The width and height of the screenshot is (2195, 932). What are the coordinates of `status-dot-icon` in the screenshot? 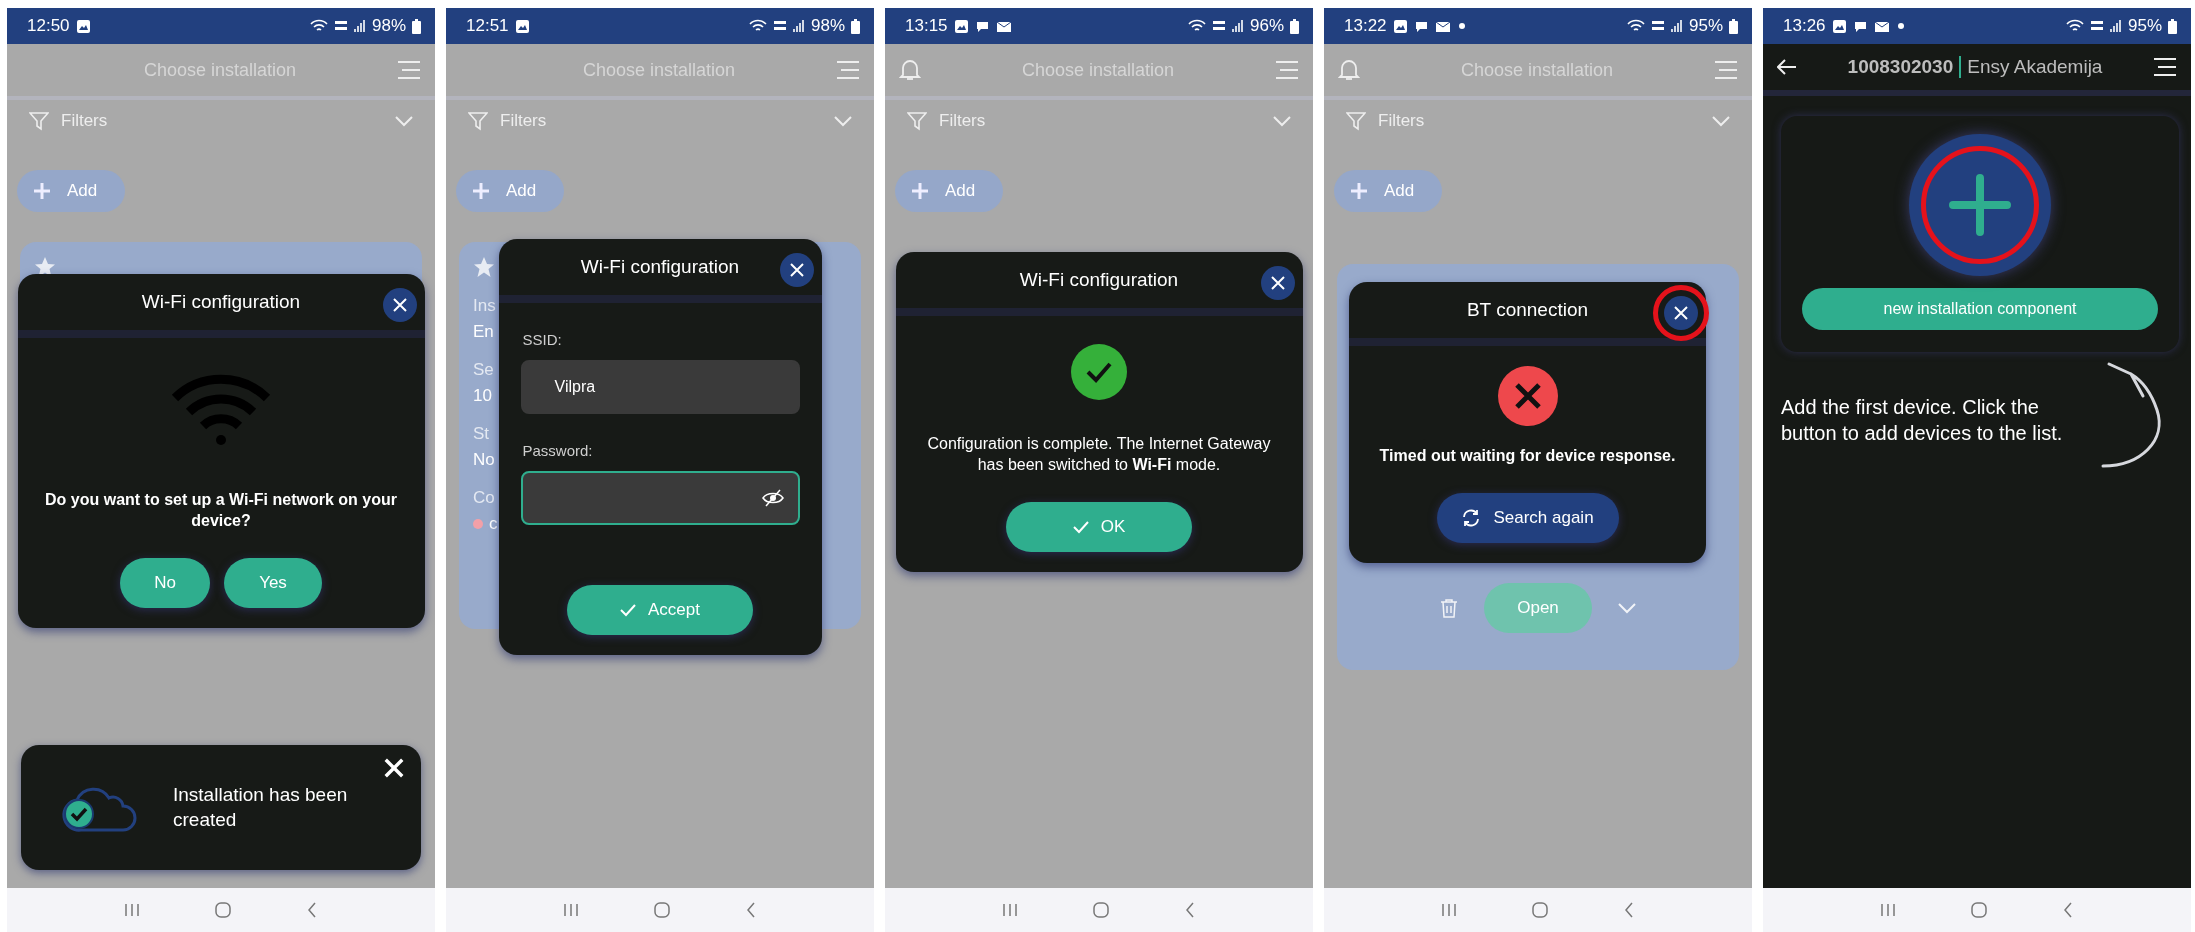 It's located at (478, 524).